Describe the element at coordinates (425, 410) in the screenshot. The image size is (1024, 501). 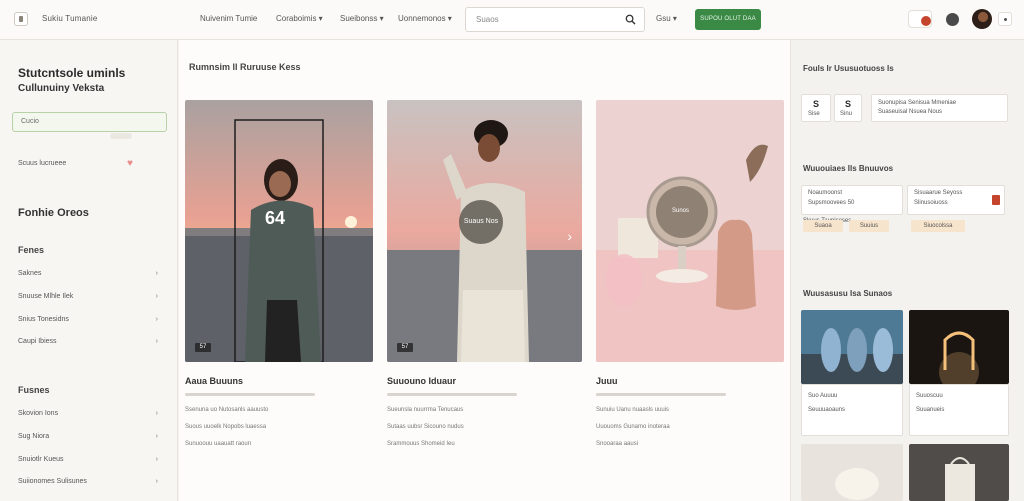
I see `card-text: Sueunsla nuurrma Tenucaus` at that location.